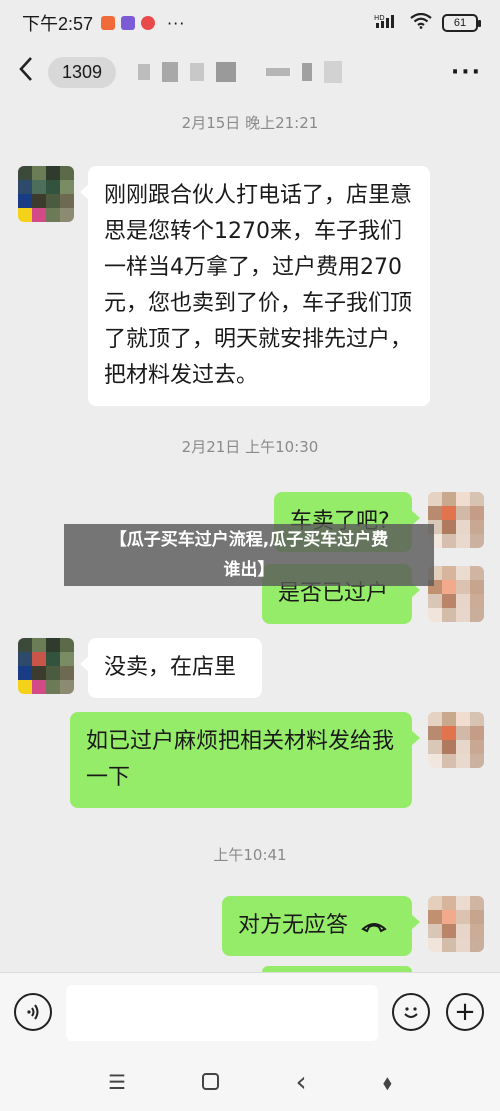 Image resolution: width=500 pixels, height=1111 pixels. I want to click on phone-hangup-icon, so click(374, 928).